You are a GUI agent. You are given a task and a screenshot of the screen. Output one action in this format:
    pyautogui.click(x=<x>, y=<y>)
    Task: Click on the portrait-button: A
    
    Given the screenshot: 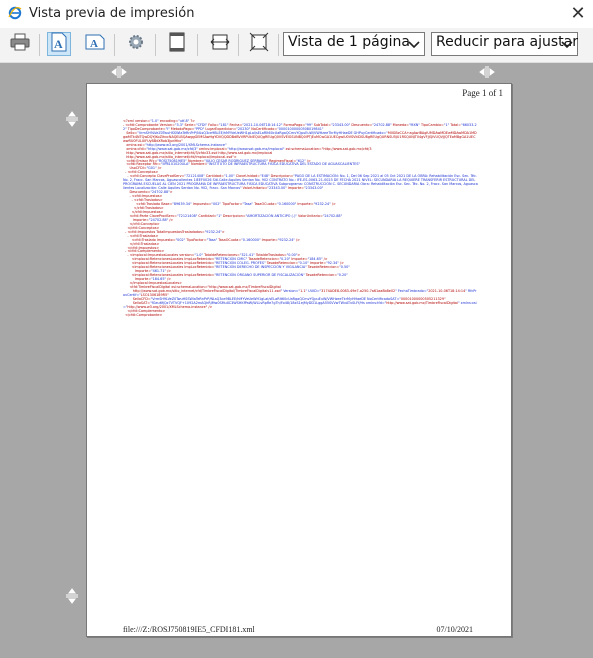 What is the action you would take?
    pyautogui.click(x=59, y=44)
    